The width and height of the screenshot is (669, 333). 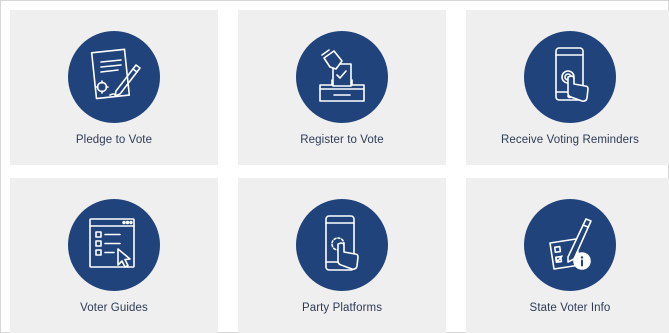 I want to click on tile-party-platforms: Party Platforms, so click(x=342, y=255).